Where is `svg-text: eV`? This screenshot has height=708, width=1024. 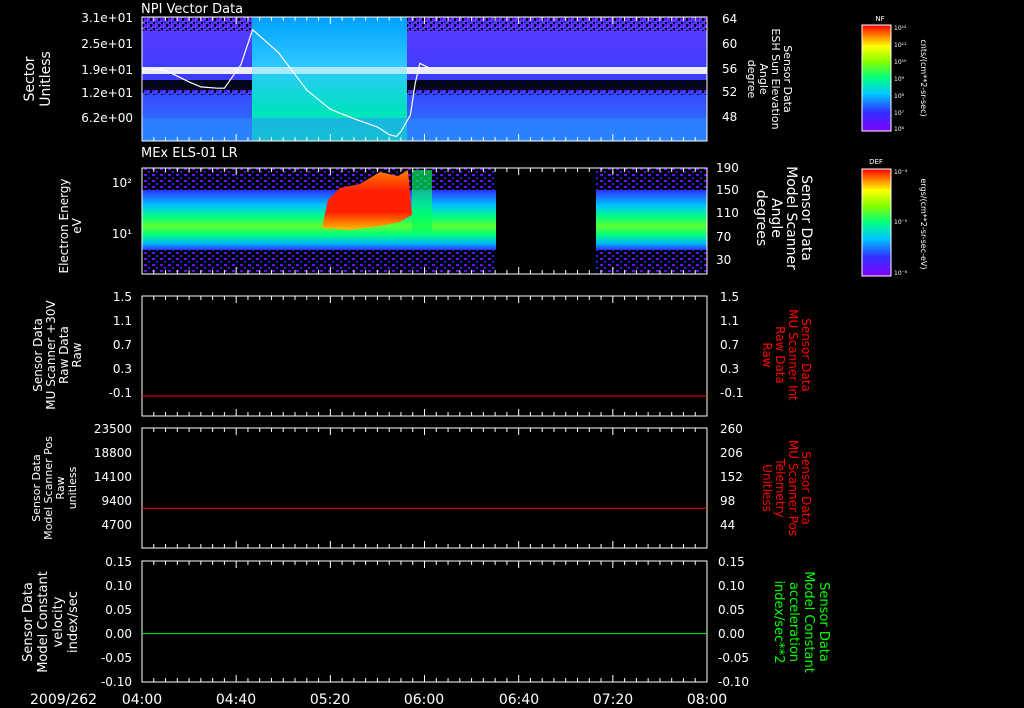 svg-text: eV is located at coordinates (77, 225).